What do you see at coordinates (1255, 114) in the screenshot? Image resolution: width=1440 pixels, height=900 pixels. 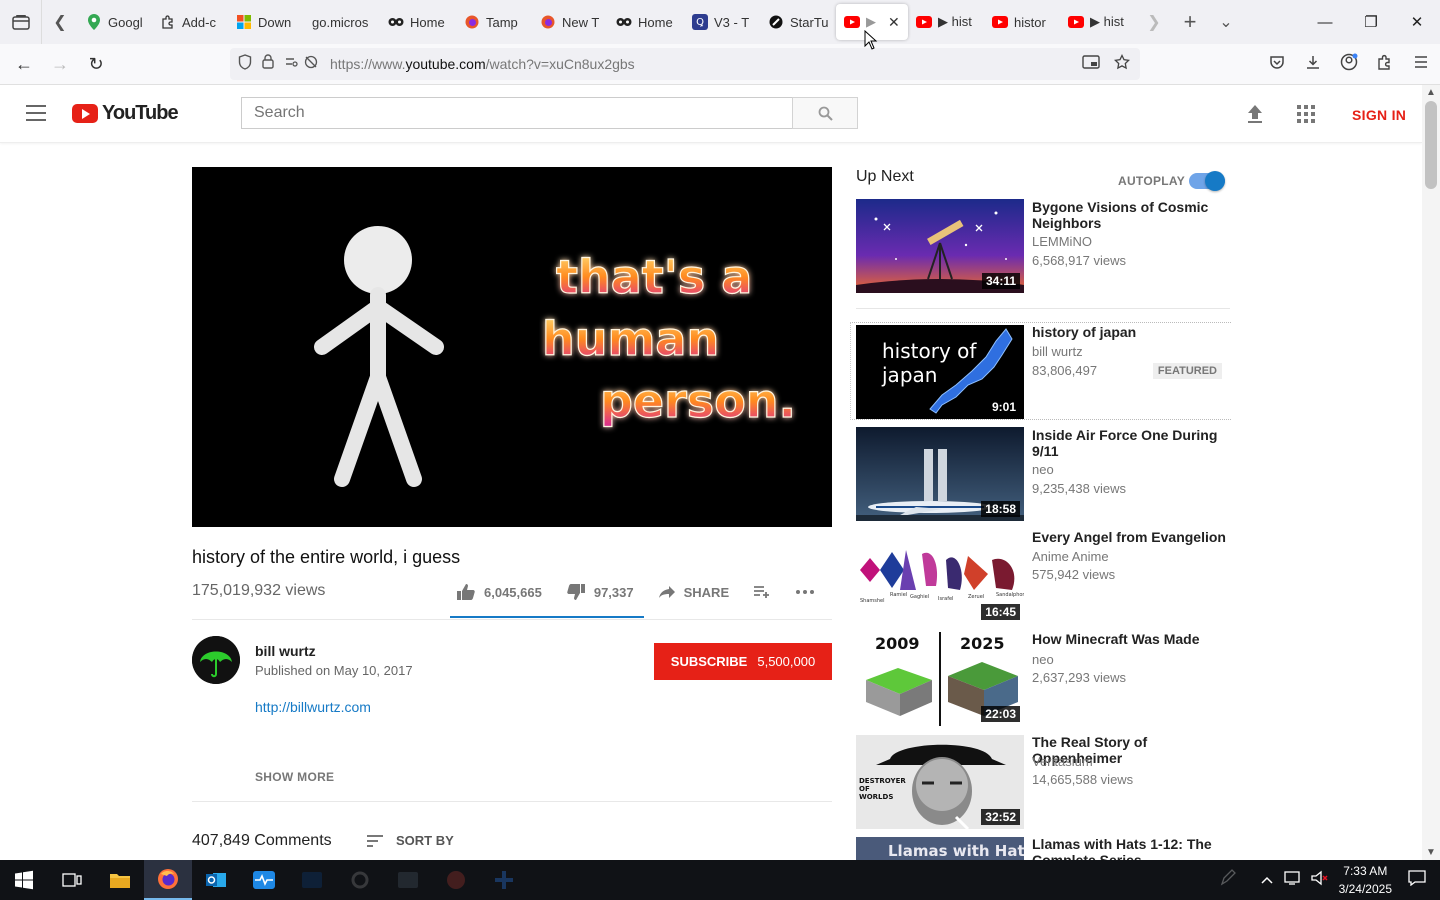 I see `upload-icon` at bounding box center [1255, 114].